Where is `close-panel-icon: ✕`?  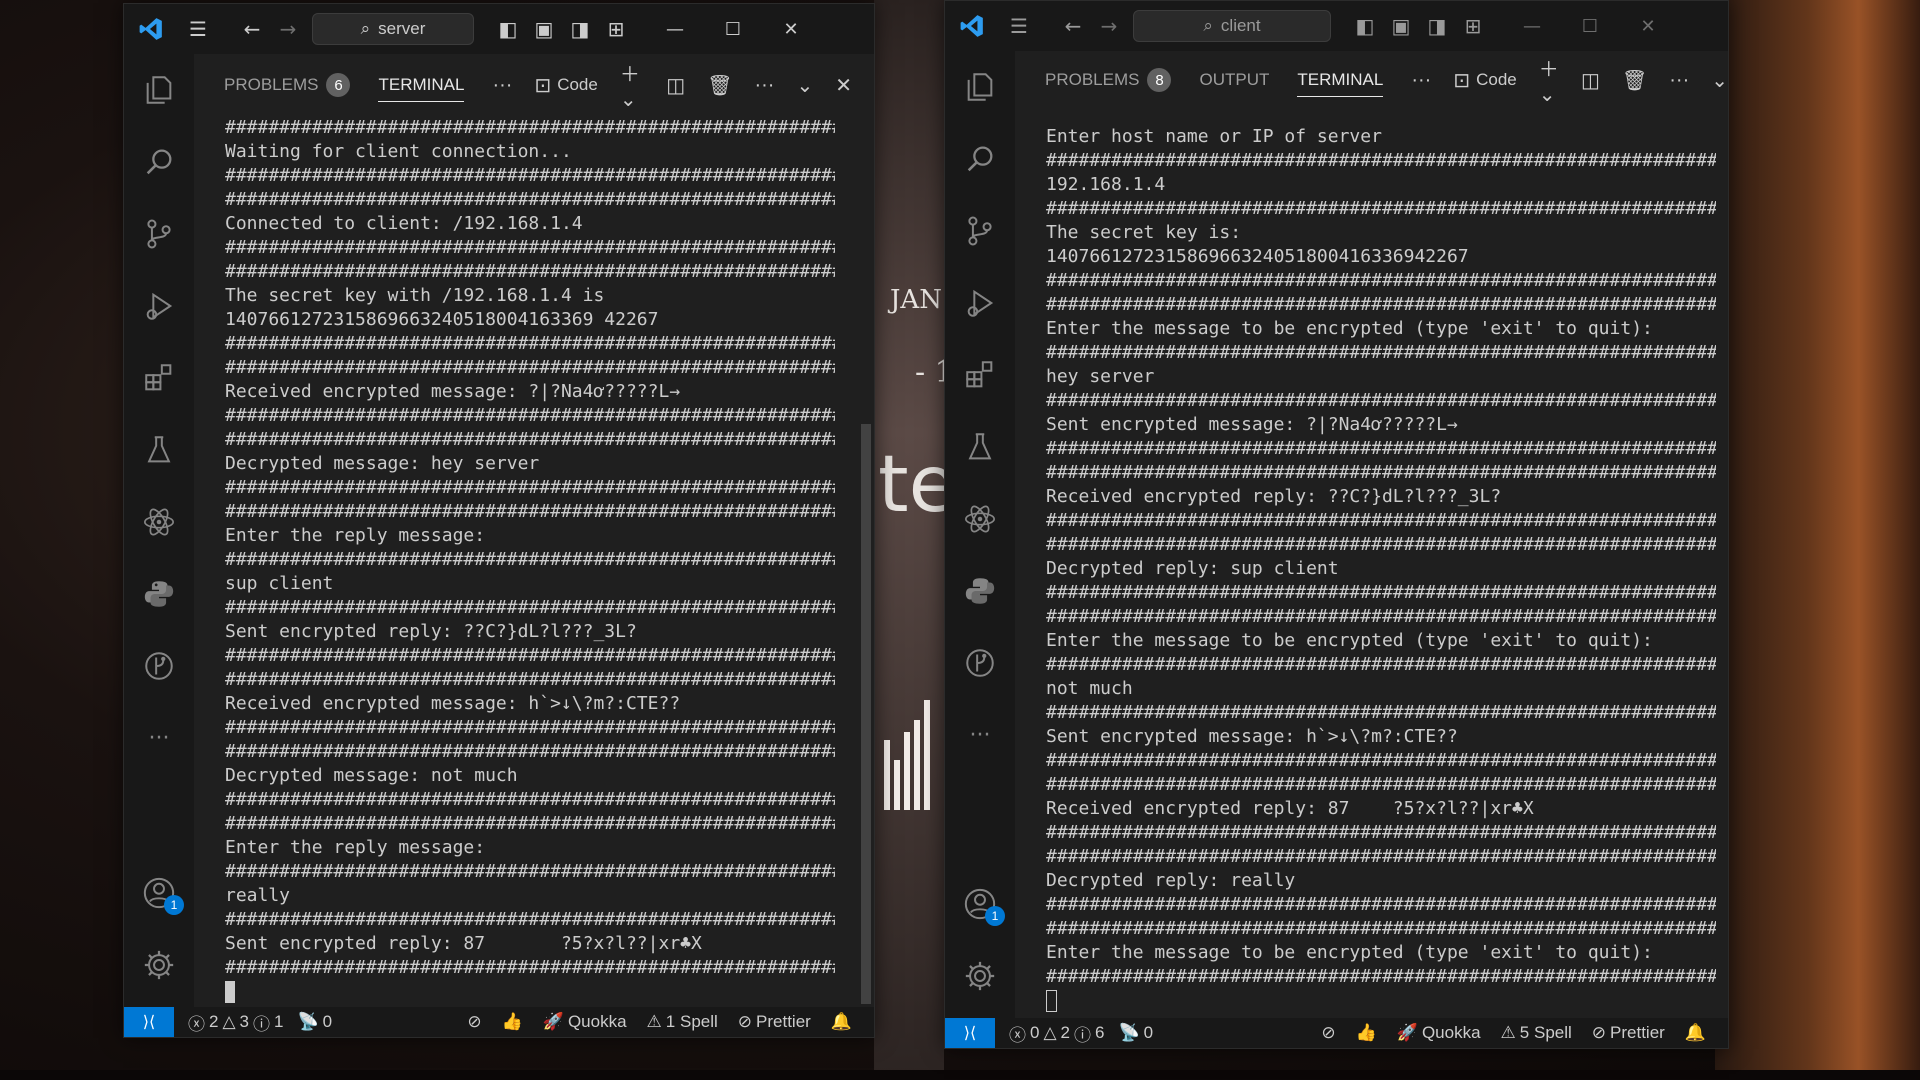
close-panel-icon: ✕ is located at coordinates (843, 85).